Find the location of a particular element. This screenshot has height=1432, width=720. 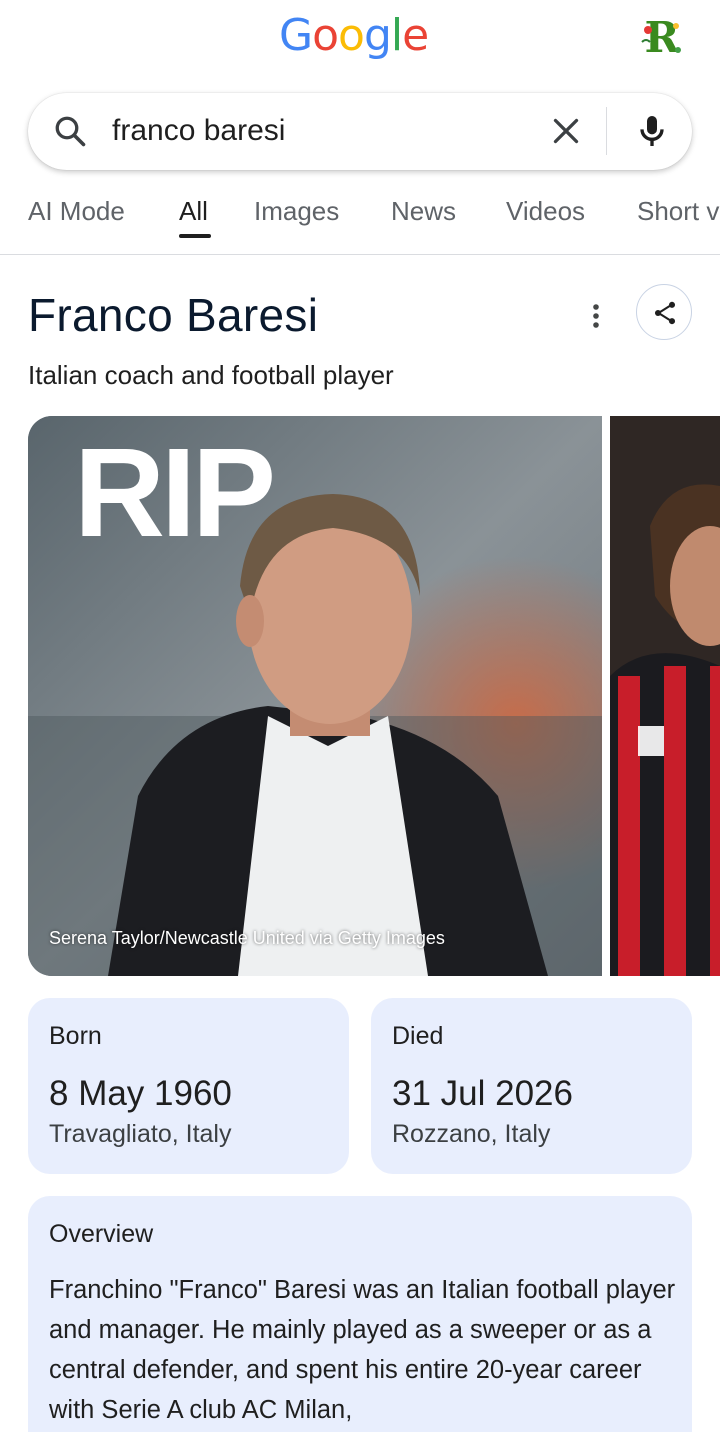

logo-letter: g is located at coordinates (377, 35).